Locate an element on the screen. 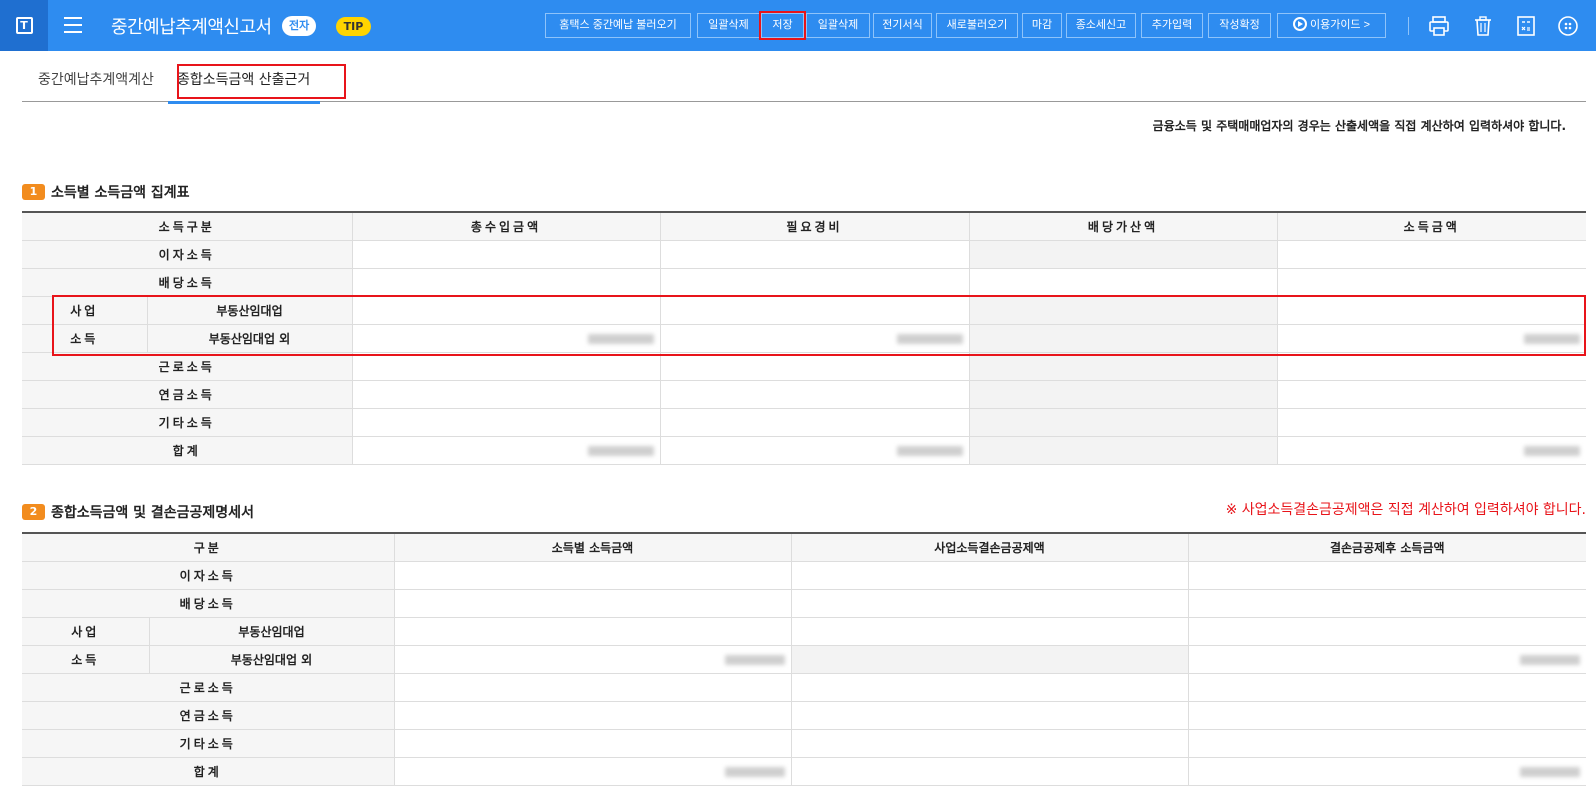 Image resolution: width=1596 pixels, height=807 pixels. bulk-delete-button-2: 일괄삭제 is located at coordinates (838, 25).